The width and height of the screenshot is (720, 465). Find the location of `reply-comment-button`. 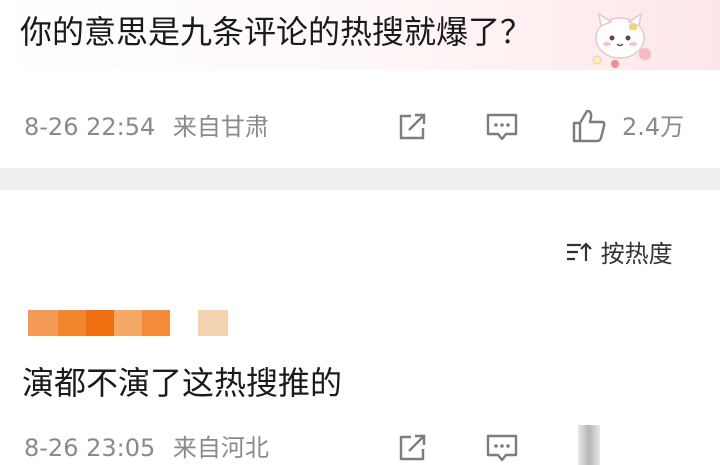

reply-comment-button is located at coordinates (502, 448).